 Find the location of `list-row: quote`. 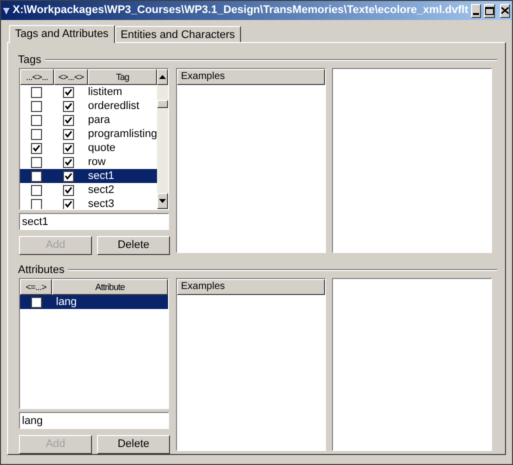

list-row: quote is located at coordinates (89, 148).